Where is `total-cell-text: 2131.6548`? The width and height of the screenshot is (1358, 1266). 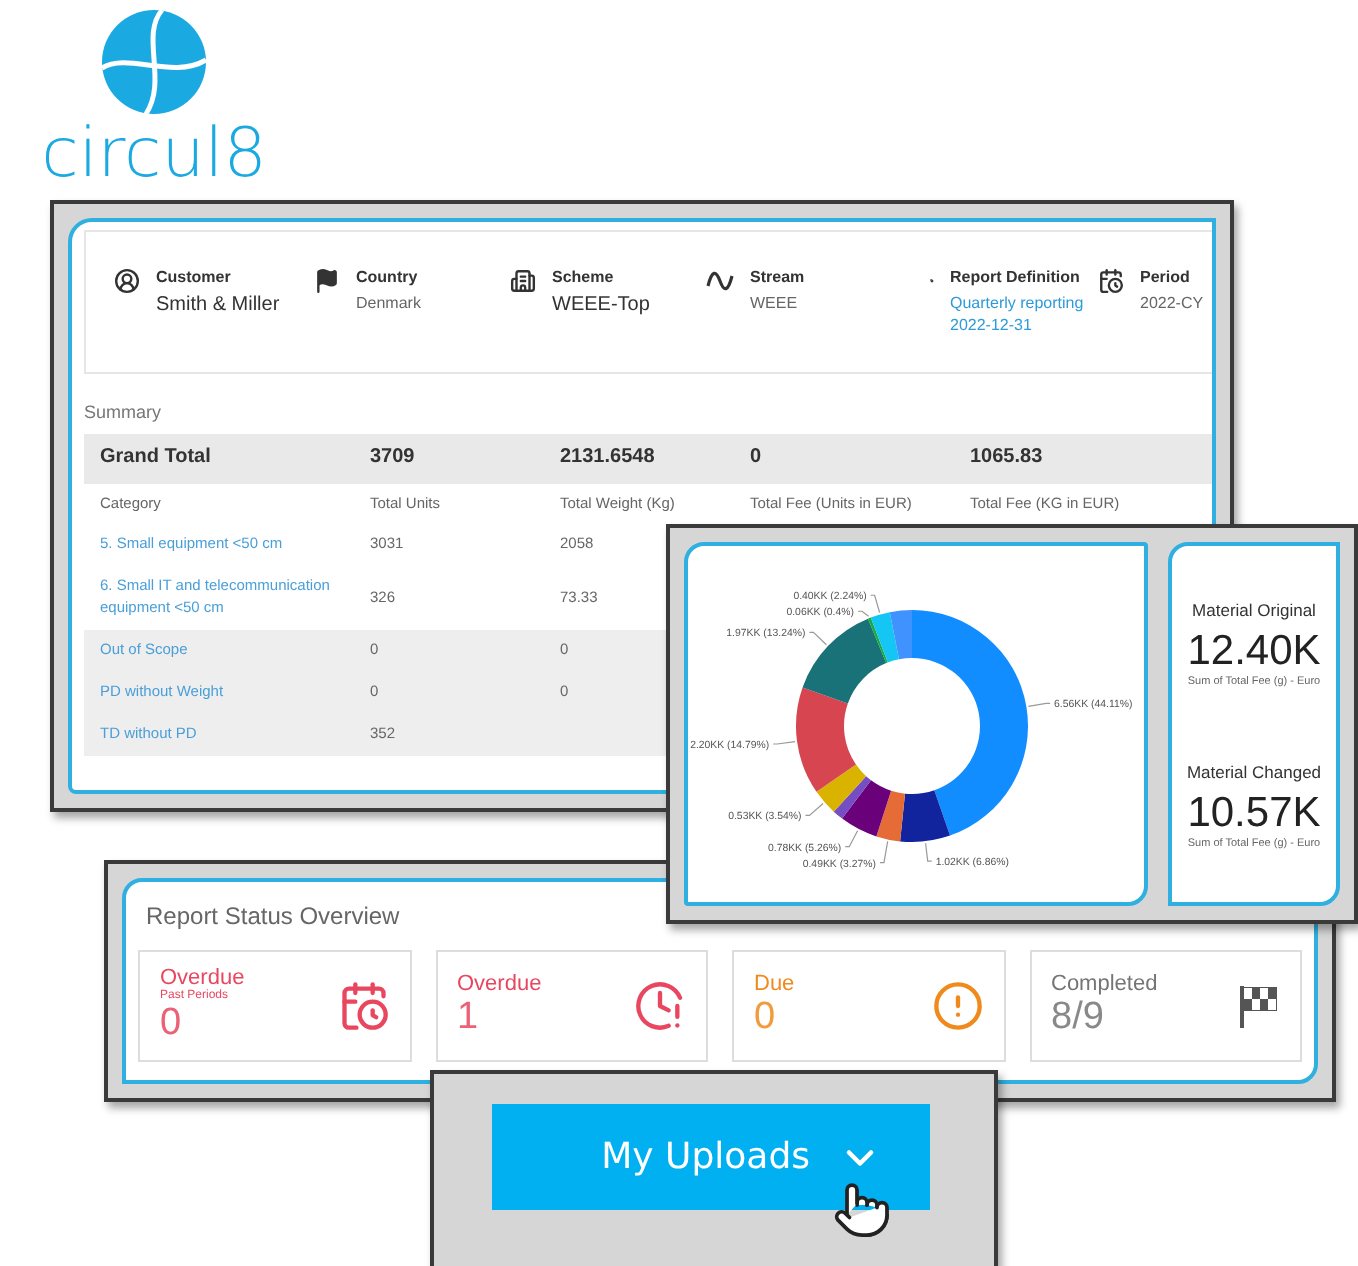
total-cell-text: 2131.6548 is located at coordinates (607, 458).